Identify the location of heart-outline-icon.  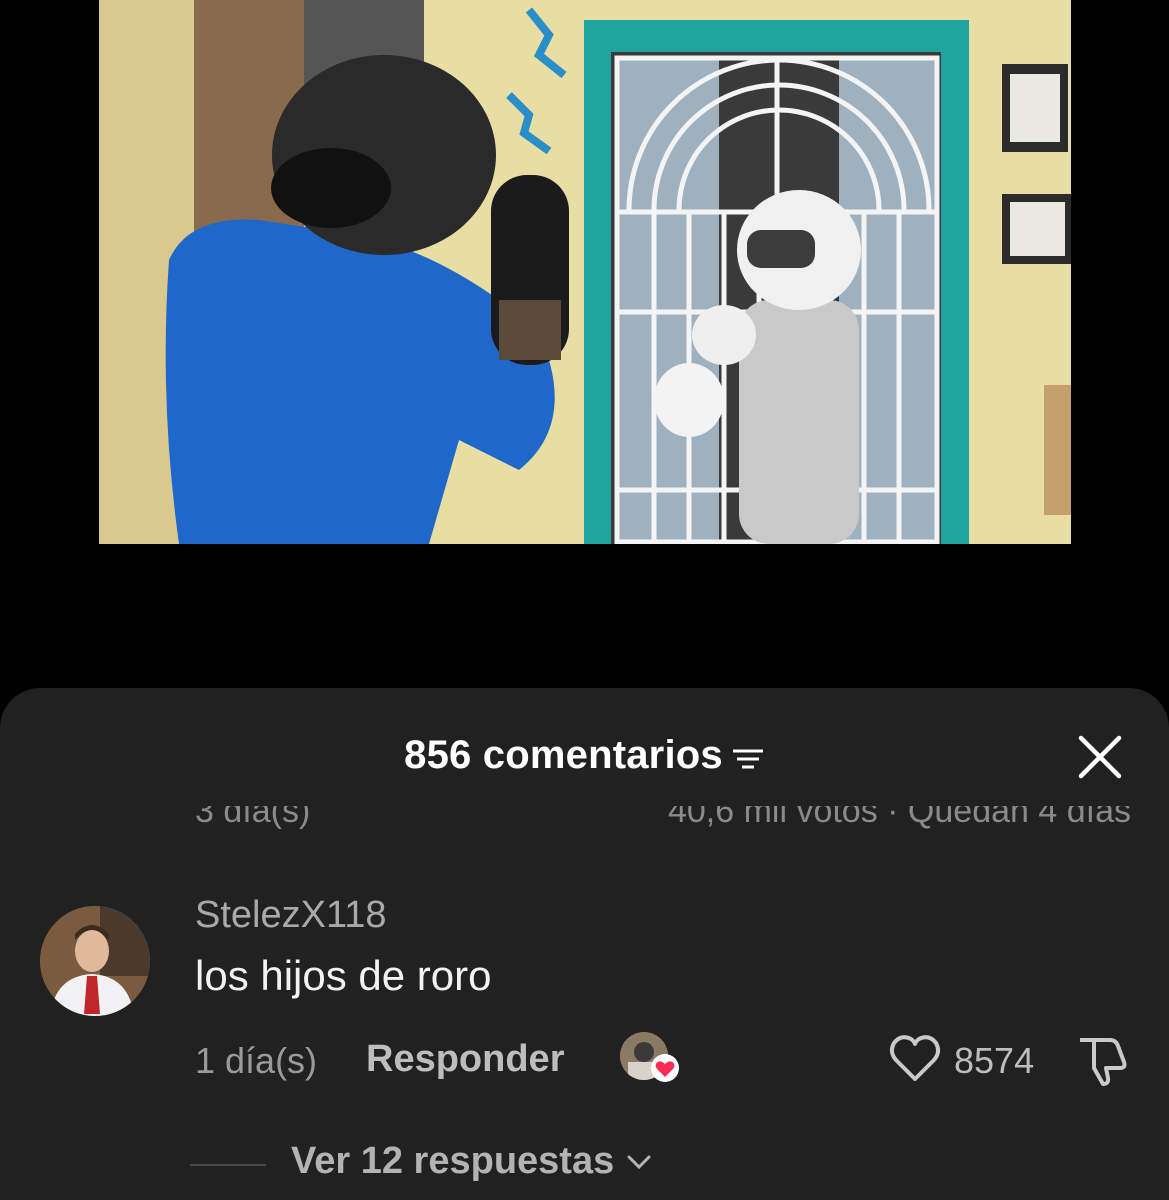
(915, 1058).